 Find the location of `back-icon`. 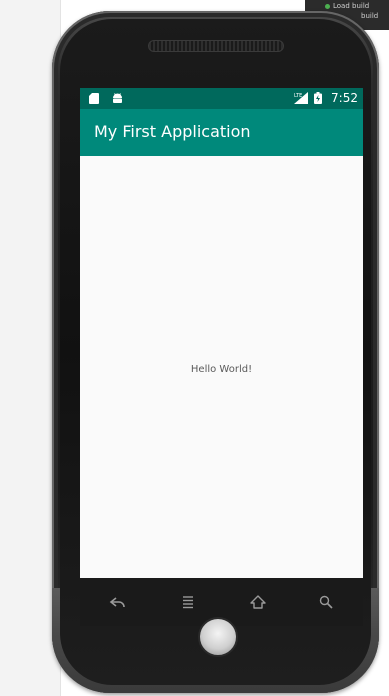

back-icon is located at coordinates (118, 602).